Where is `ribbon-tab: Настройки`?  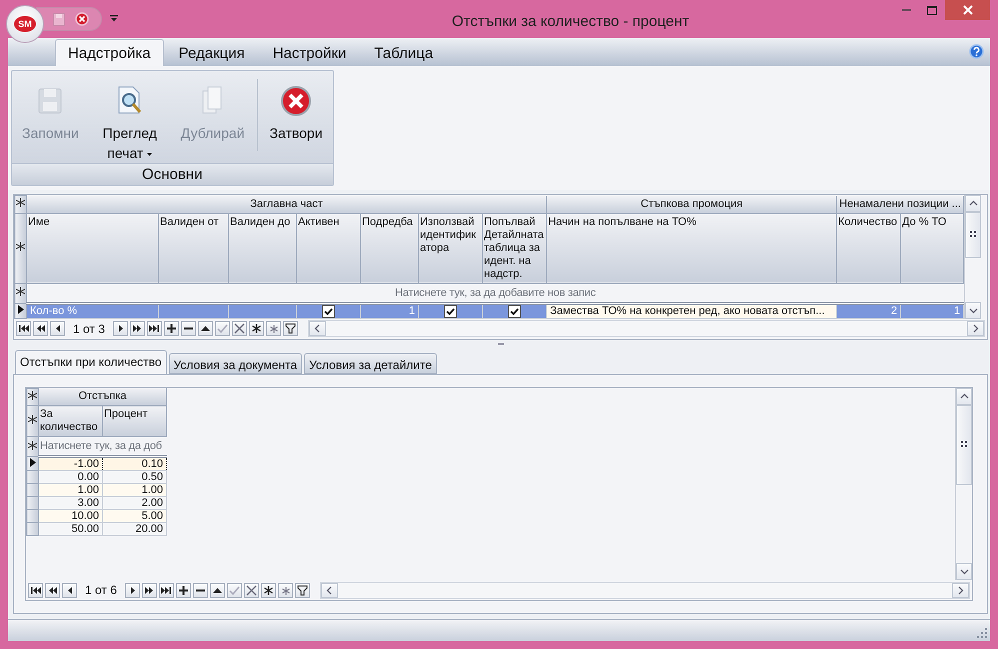
ribbon-tab: Настройки is located at coordinates (310, 52).